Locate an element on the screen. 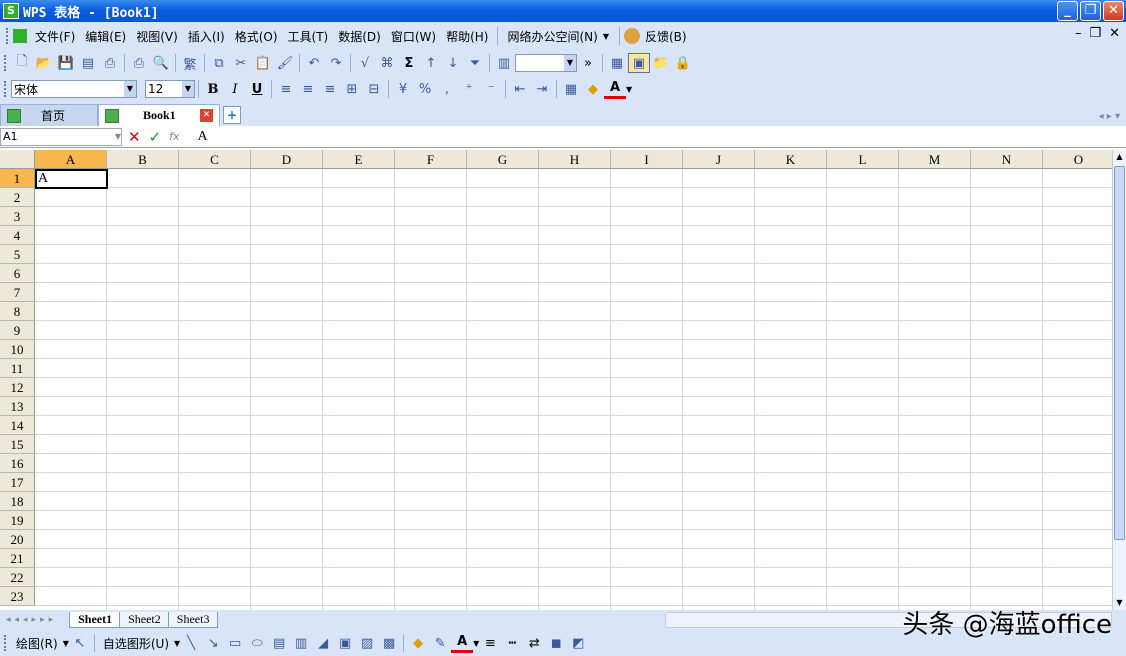  redo-icon: ↷ is located at coordinates (336, 63).